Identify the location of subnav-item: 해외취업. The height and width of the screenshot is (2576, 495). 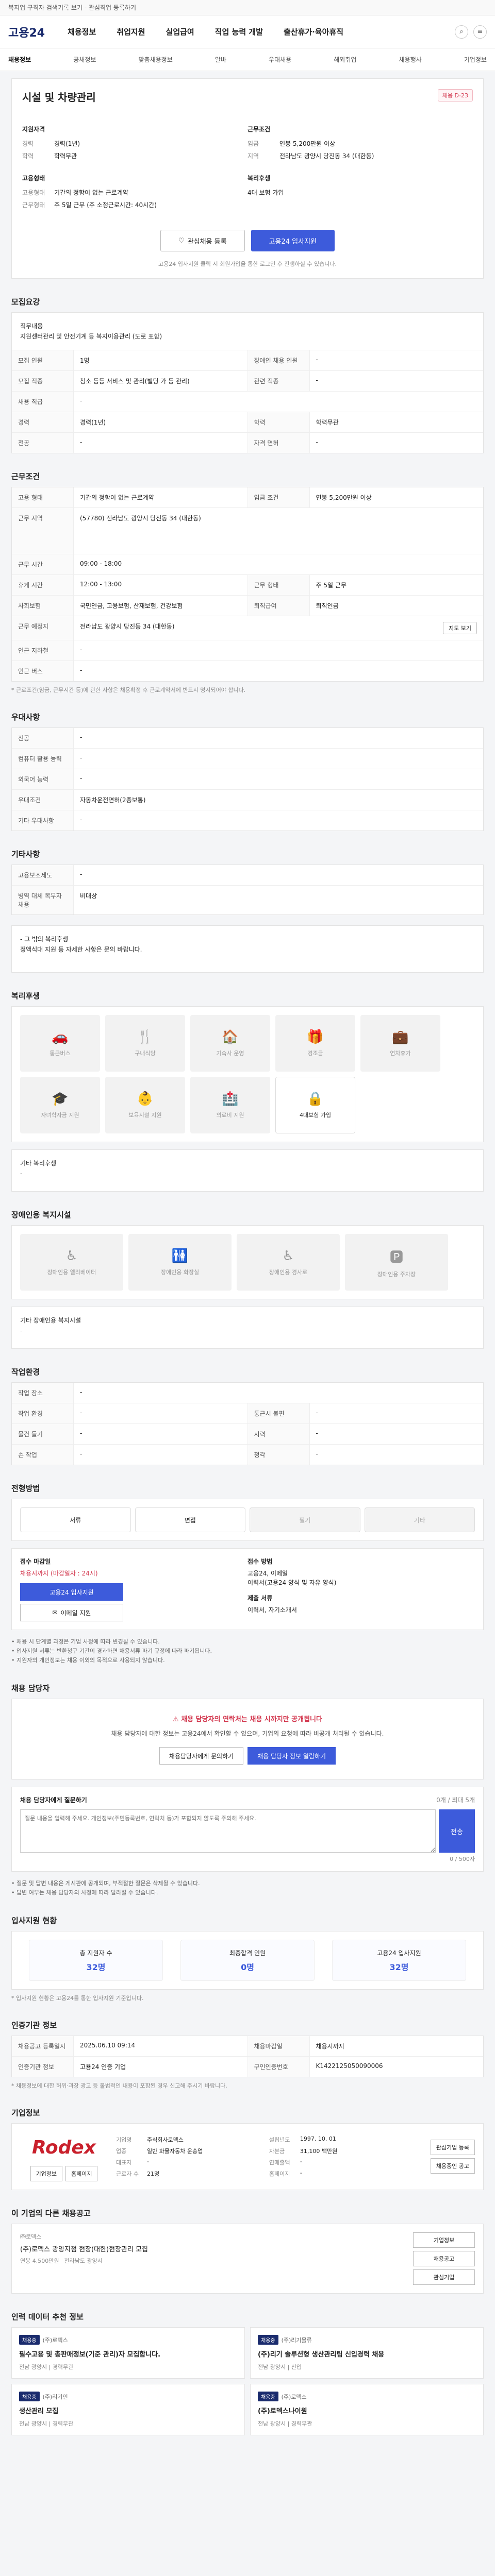
(345, 59).